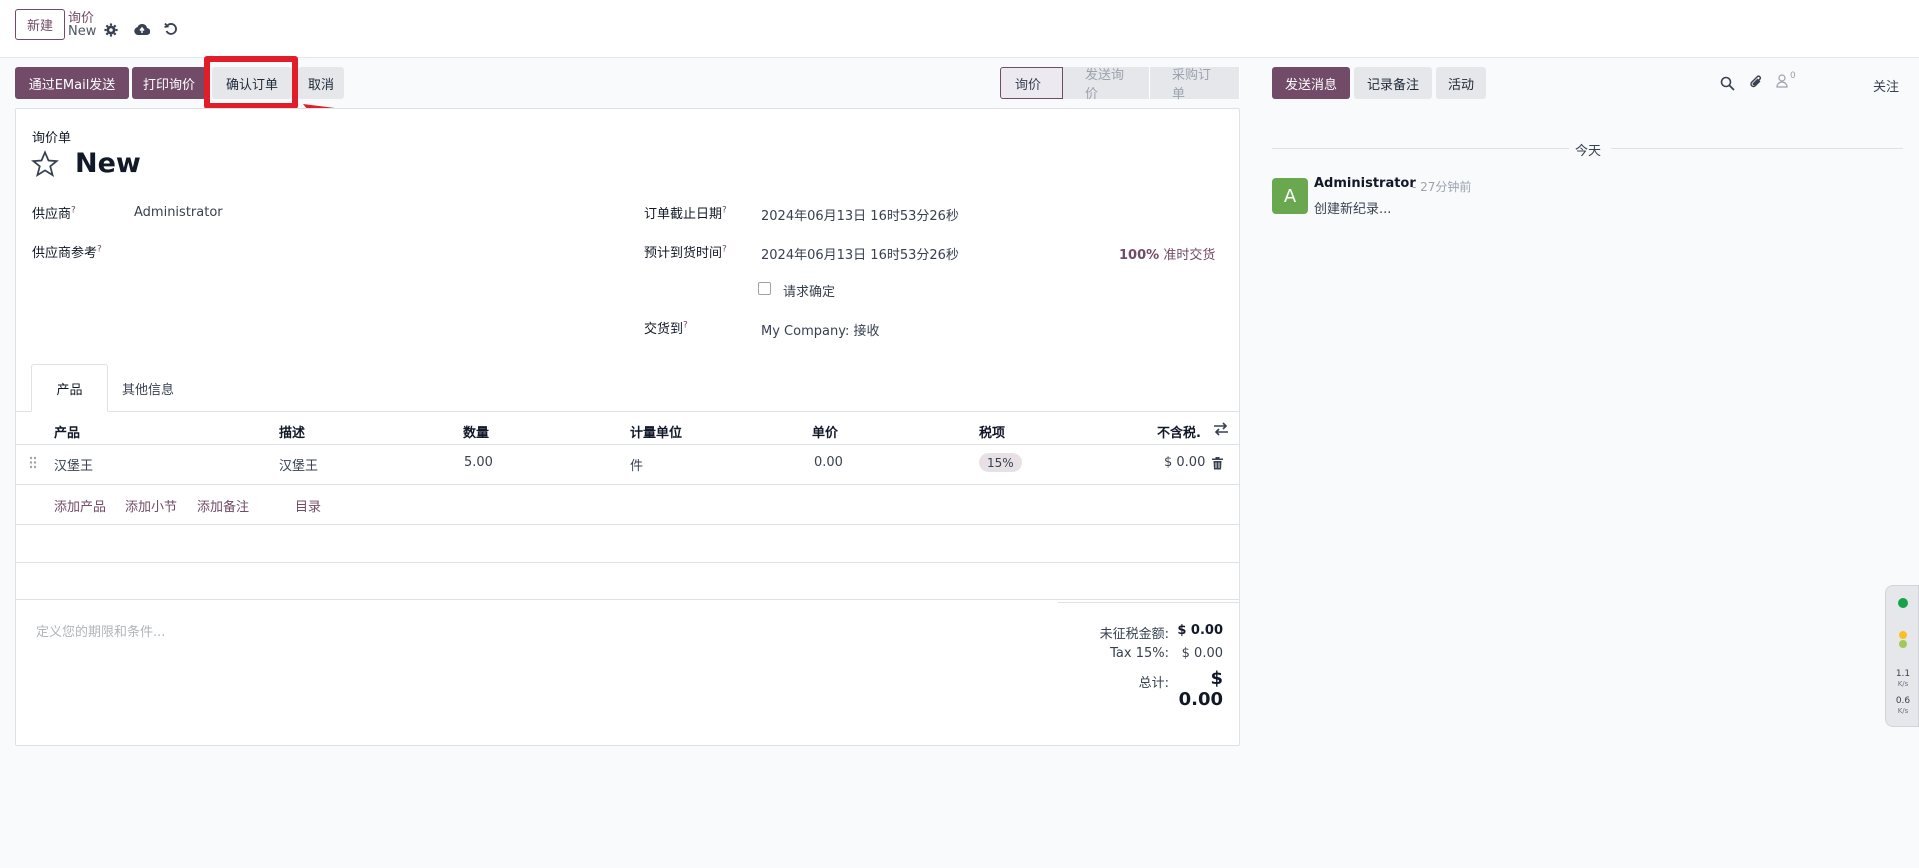 Image resolution: width=1919 pixels, height=868 pixels. Describe the element at coordinates (1756, 84) in the screenshot. I see `paperclip-icon` at that location.